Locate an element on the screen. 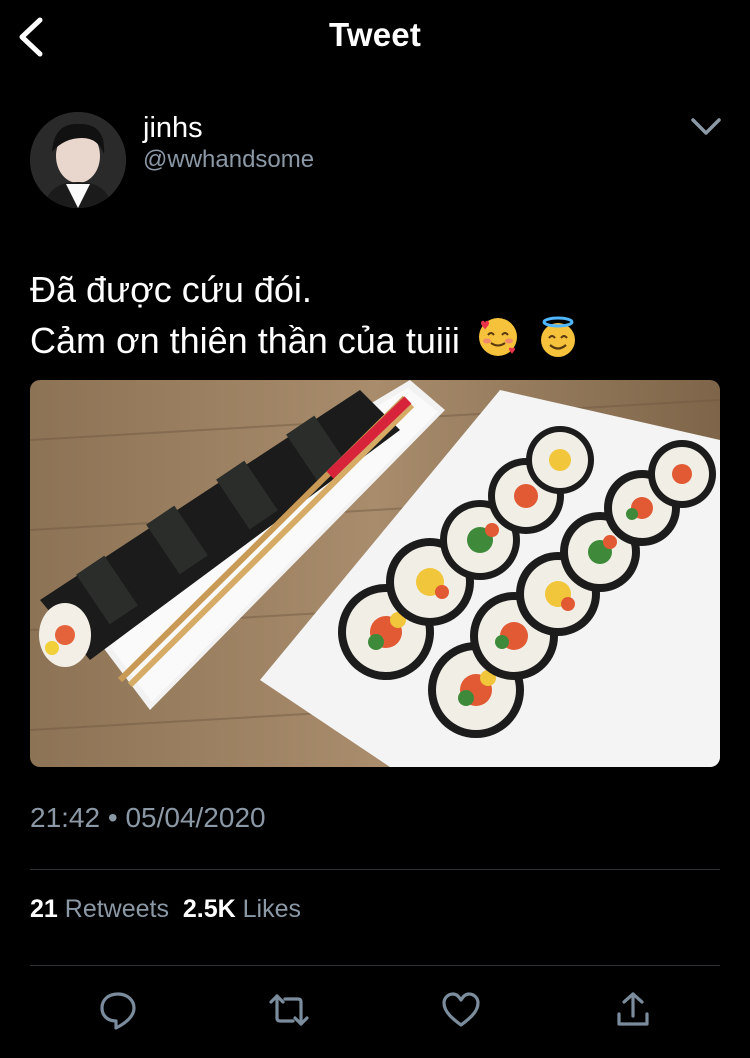 The width and height of the screenshot is (750, 1058). retweets-link: 21 Retweets is located at coordinates (99, 909).